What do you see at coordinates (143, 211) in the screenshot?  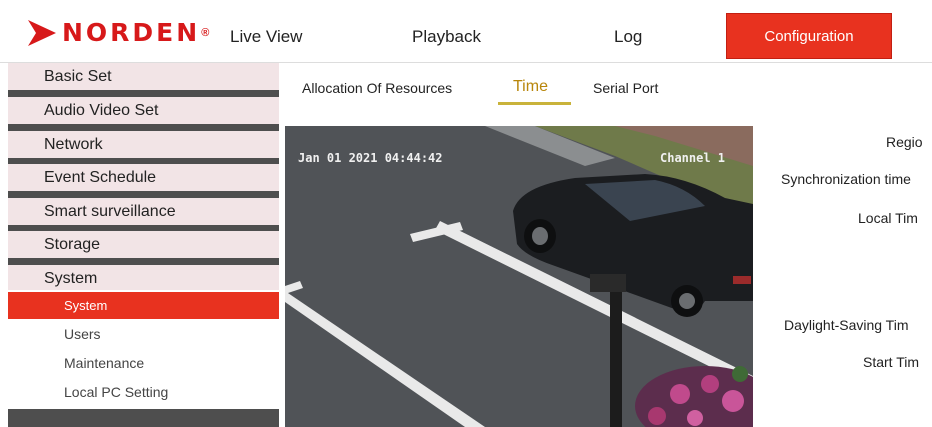 I see `sidebar-item-smart-surveillance: Smart surveillance` at bounding box center [143, 211].